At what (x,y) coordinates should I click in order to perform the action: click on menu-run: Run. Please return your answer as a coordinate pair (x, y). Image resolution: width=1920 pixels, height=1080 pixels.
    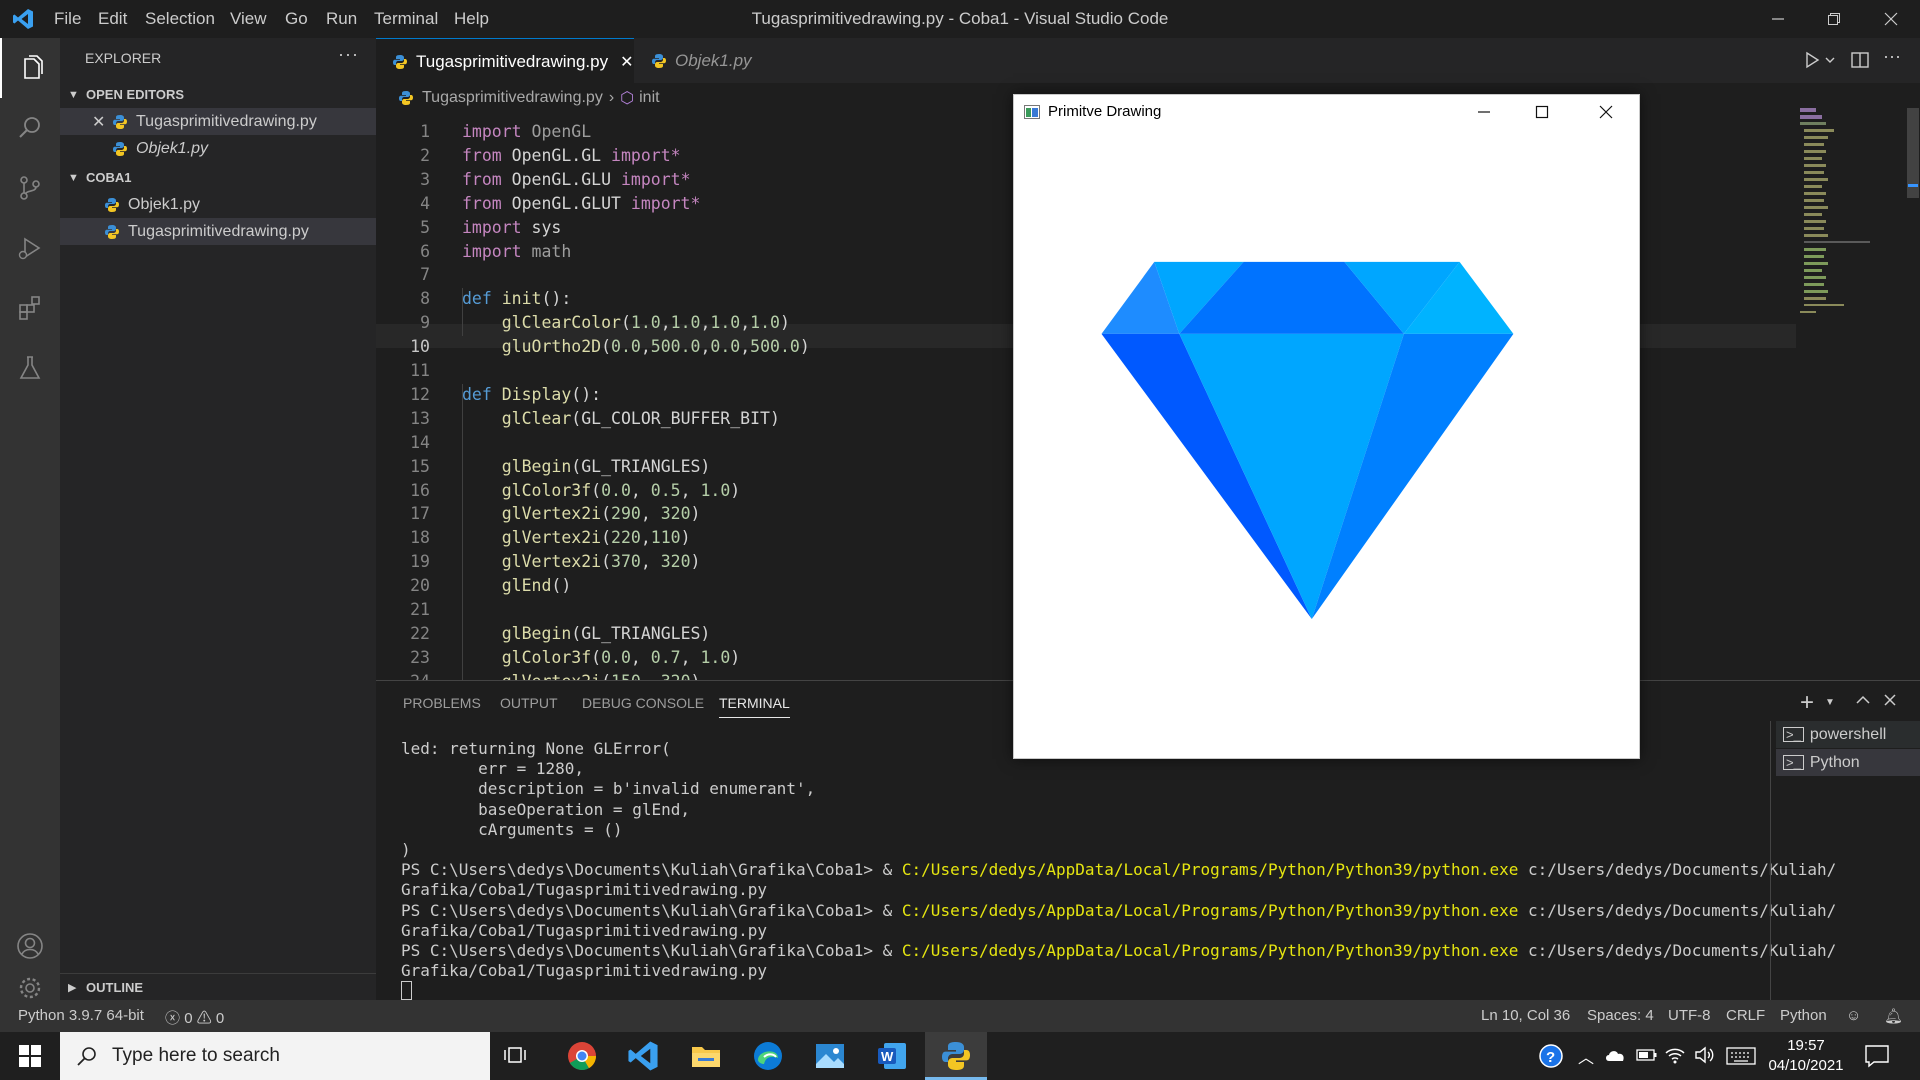
    Looking at the image, I should click on (341, 19).